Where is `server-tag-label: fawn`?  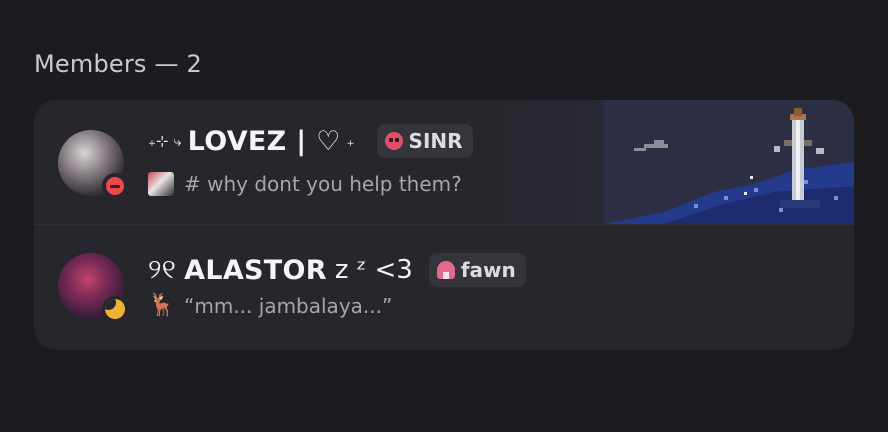
server-tag-label: fawn is located at coordinates (488, 270).